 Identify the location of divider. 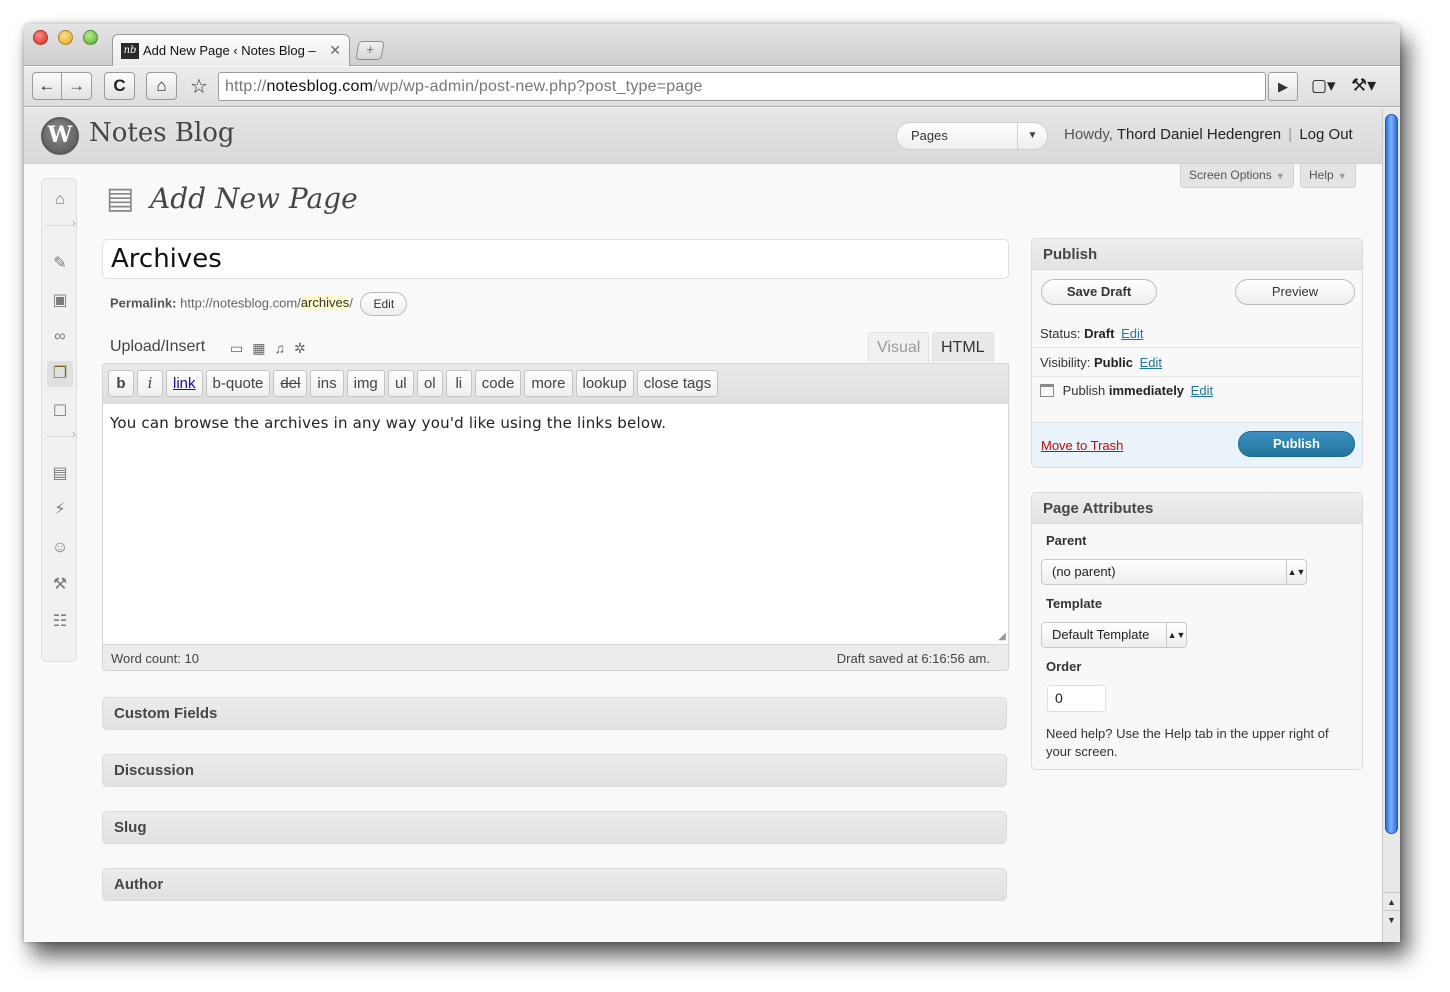
(1197, 376).